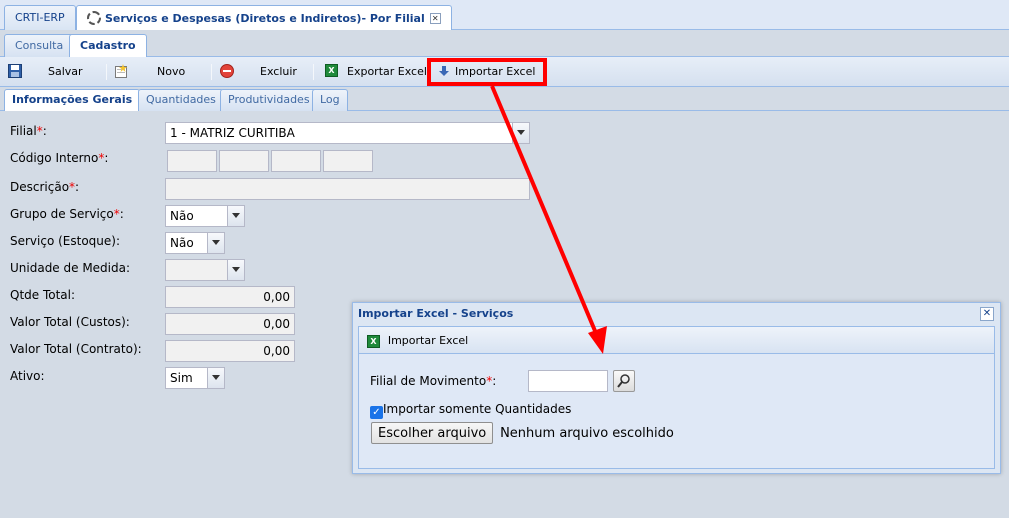 Image resolution: width=1009 pixels, height=518 pixels. What do you see at coordinates (230, 324) in the screenshot?
I see `valor-custos-field: 0,00` at bounding box center [230, 324].